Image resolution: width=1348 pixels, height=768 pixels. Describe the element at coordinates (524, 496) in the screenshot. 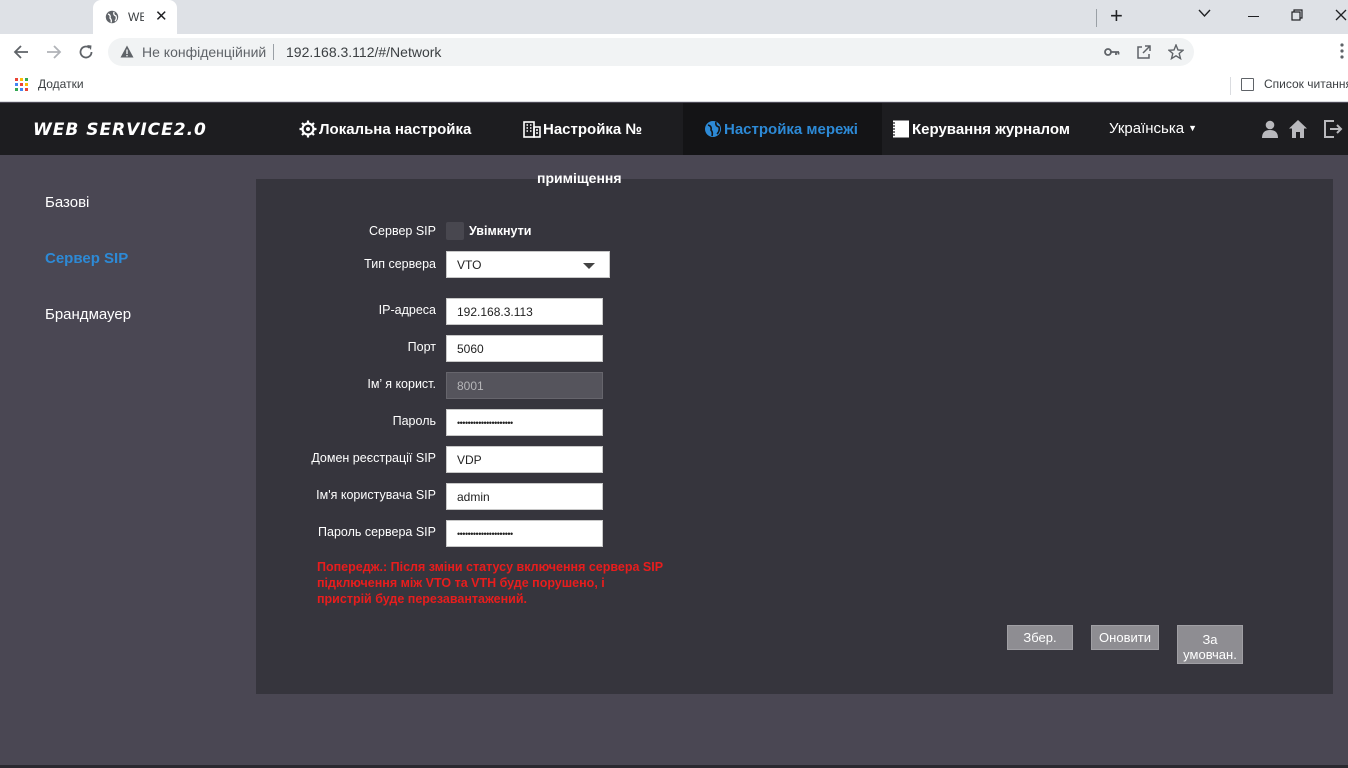

I see `sip-username-input` at that location.